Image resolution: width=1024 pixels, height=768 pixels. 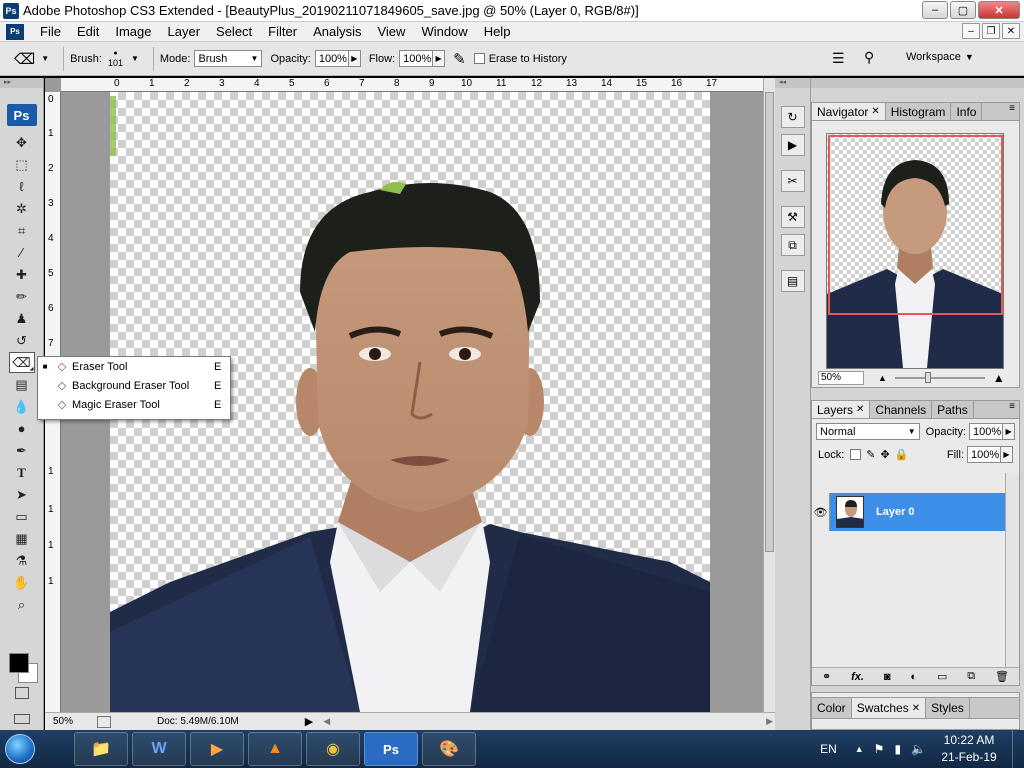 I want to click on navigator-thumbnail, so click(x=915, y=251).